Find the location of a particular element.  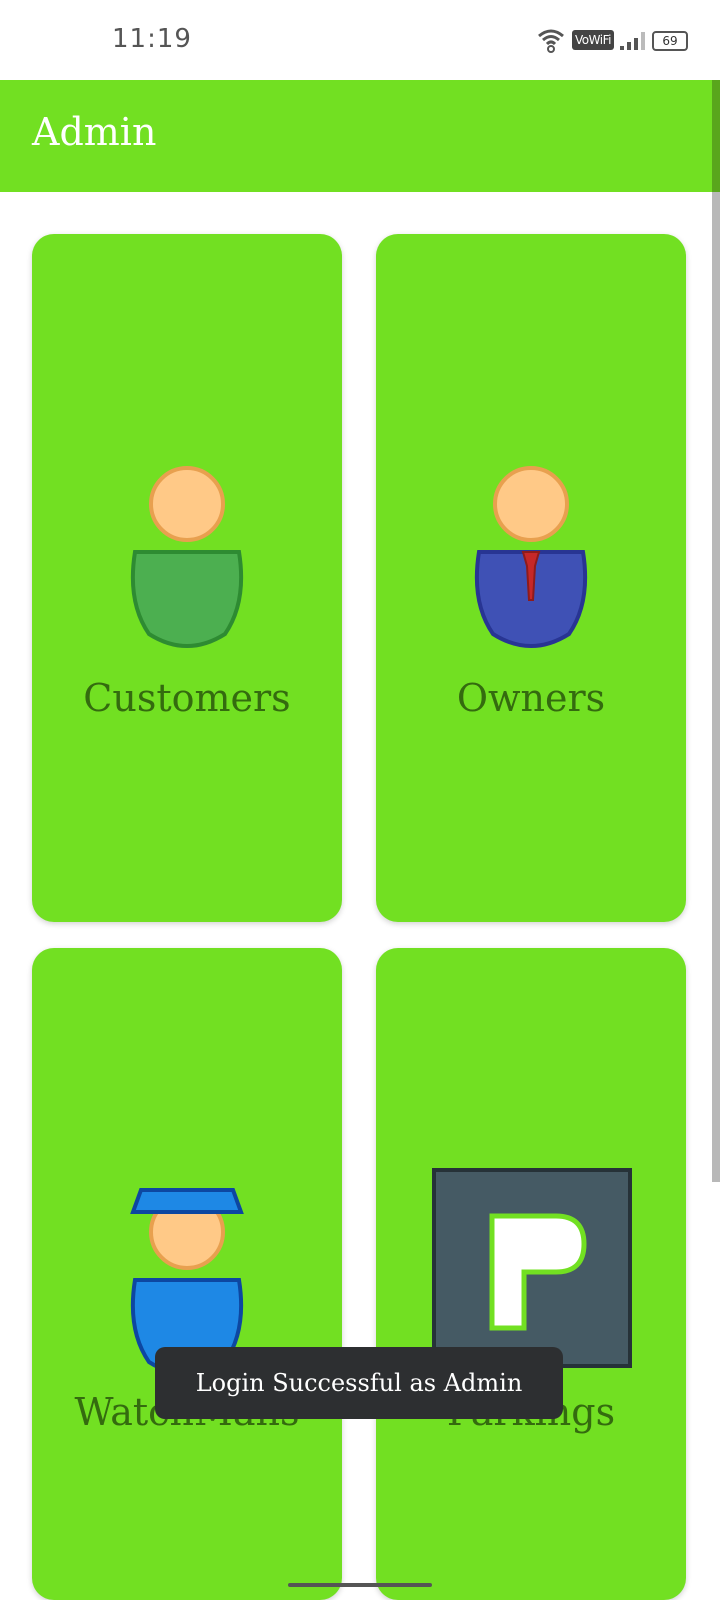

battery-indicator: 69 is located at coordinates (670, 41).